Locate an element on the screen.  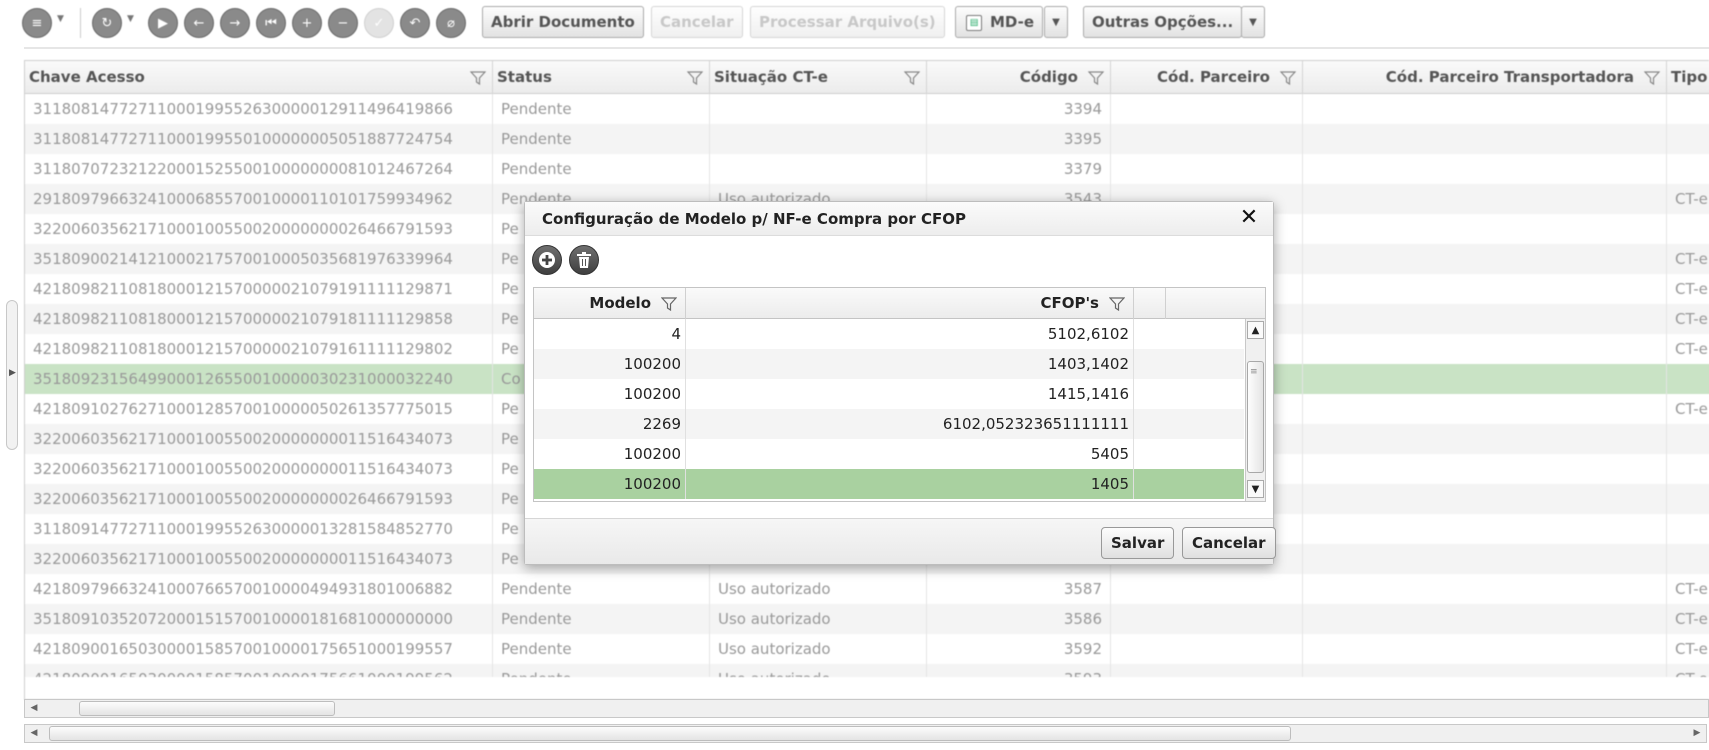
scroll-down-icon: ▼ is located at coordinates (1255, 489).